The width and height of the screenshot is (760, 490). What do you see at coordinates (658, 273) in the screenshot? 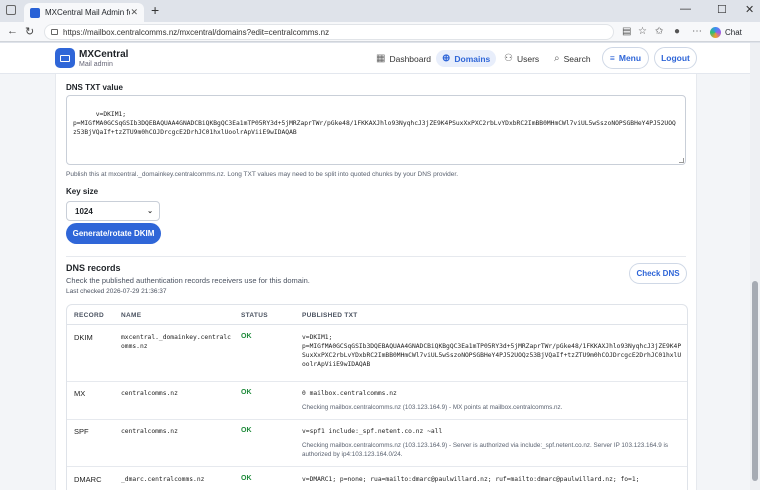
I see `check-dns-button: Check DNS` at bounding box center [658, 273].